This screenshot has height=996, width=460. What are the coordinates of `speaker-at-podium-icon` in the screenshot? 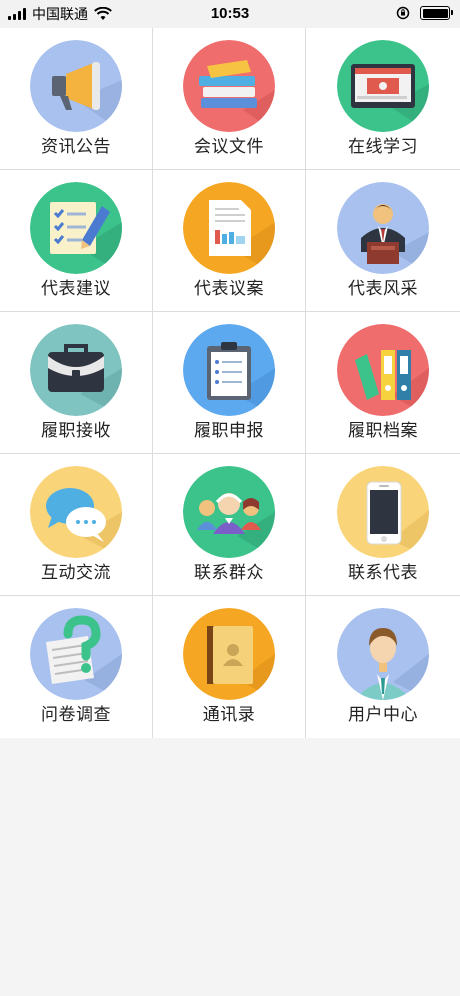 It's located at (383, 228).